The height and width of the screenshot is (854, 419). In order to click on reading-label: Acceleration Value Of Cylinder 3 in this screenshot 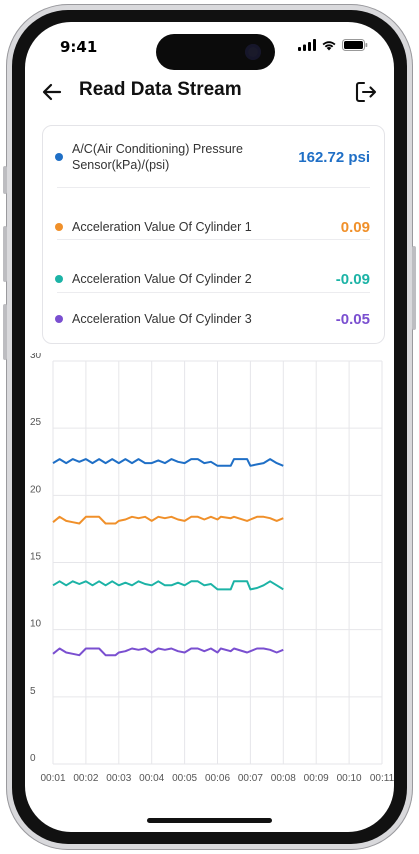, I will do `click(162, 319)`.